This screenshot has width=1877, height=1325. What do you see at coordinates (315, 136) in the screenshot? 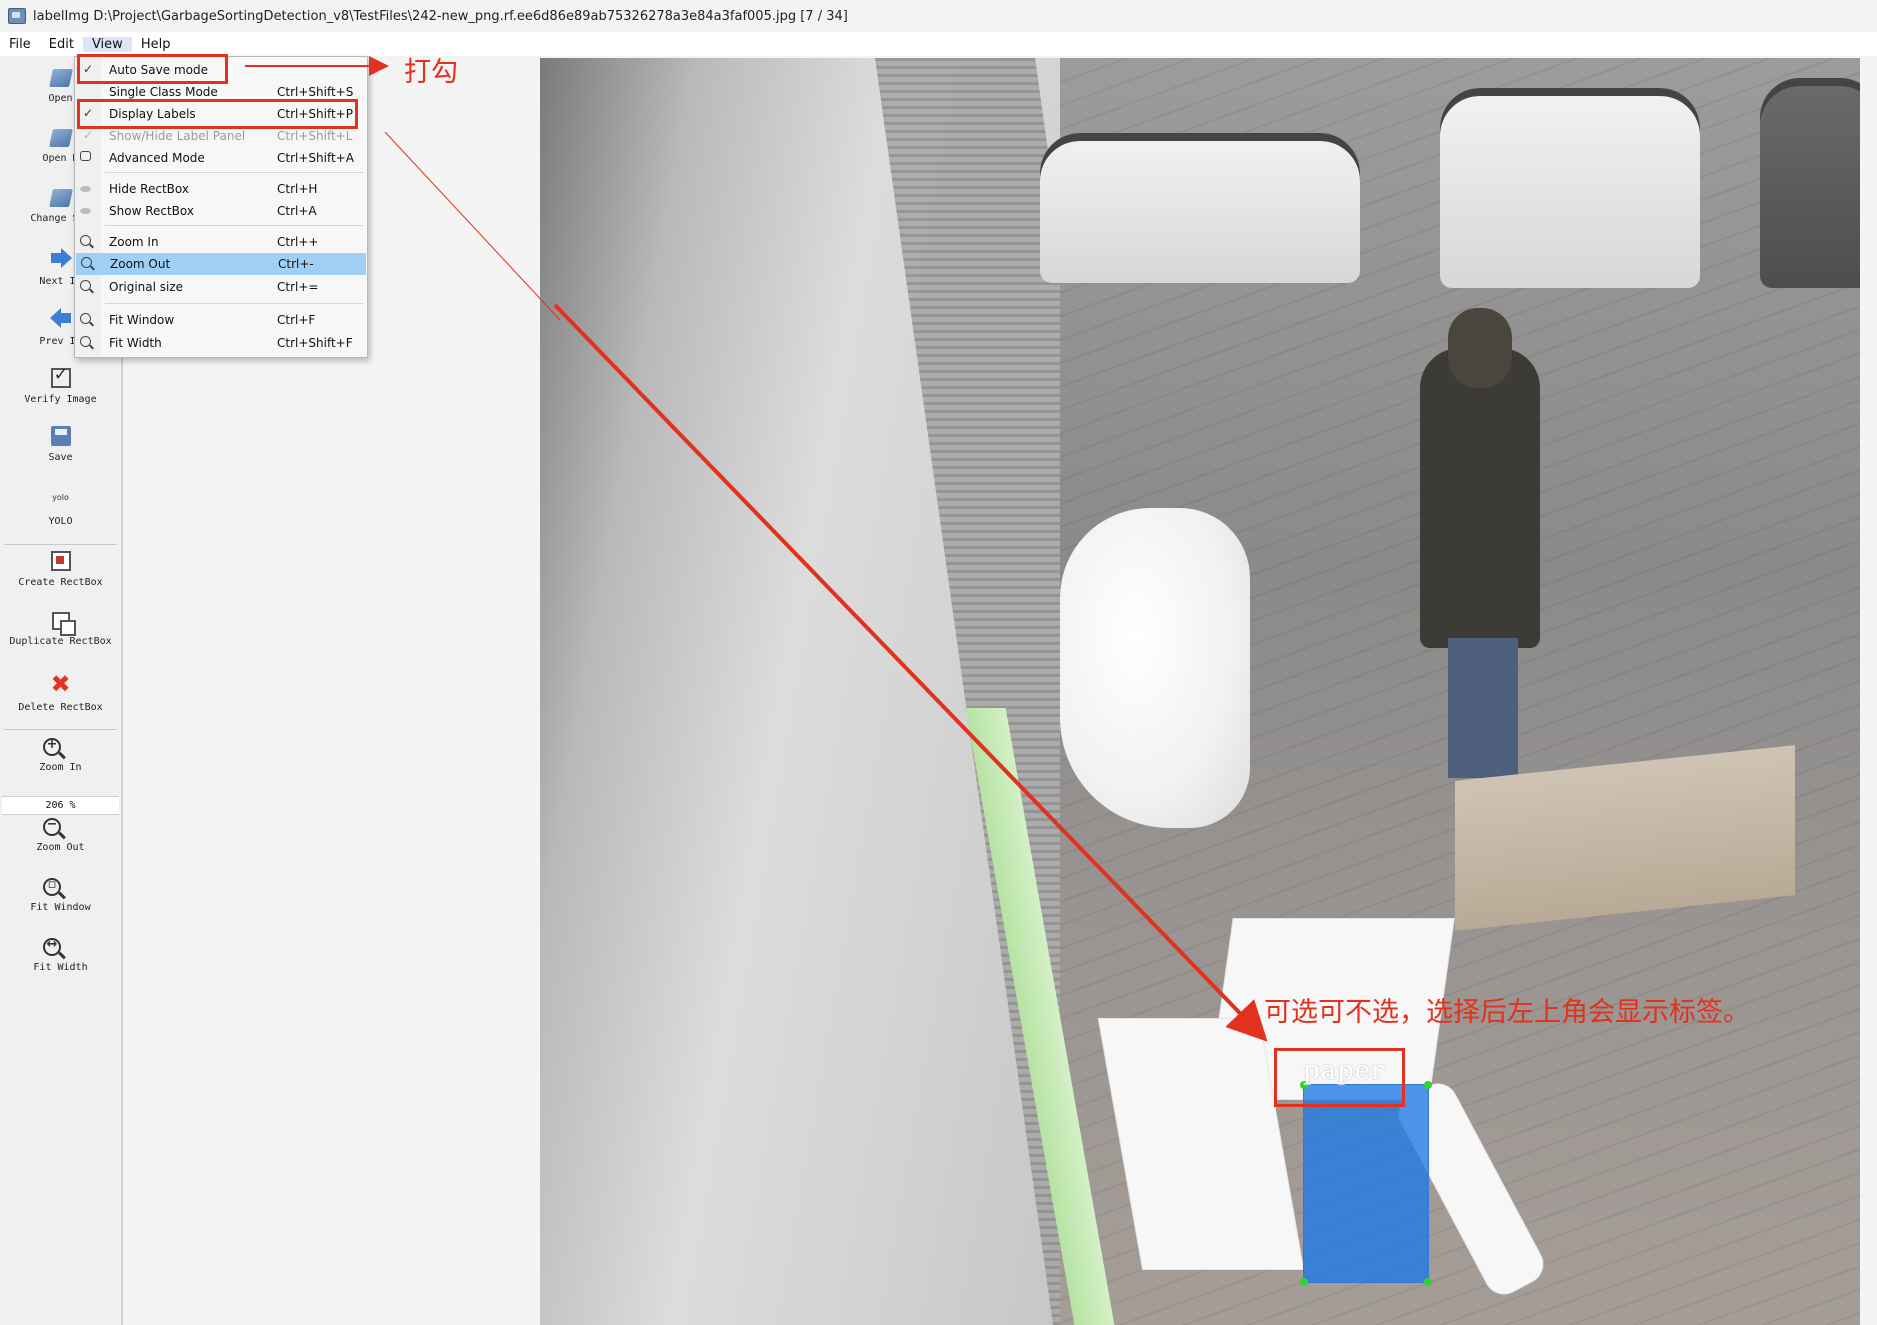
I see `menu-item-shortcut: Ctrl+Shift+L` at bounding box center [315, 136].